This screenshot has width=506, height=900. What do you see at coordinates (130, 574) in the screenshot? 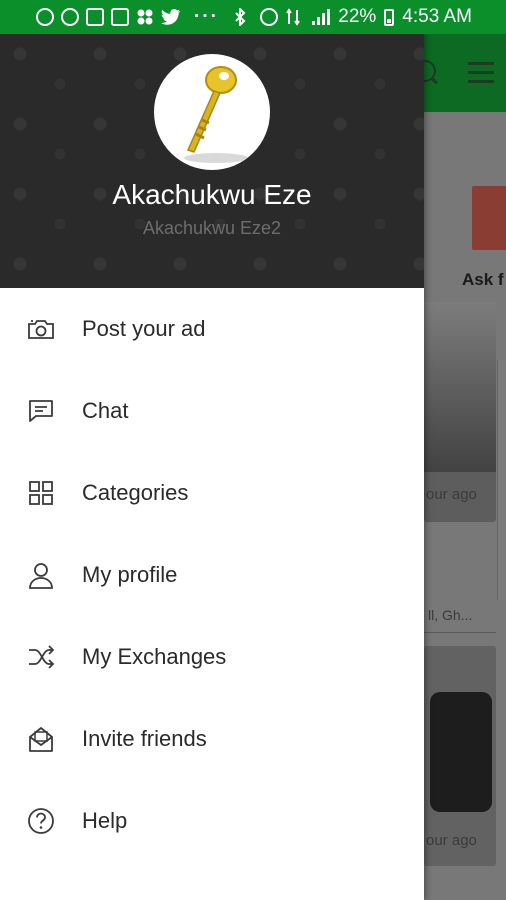
I see `menu-label: My profile` at bounding box center [130, 574].